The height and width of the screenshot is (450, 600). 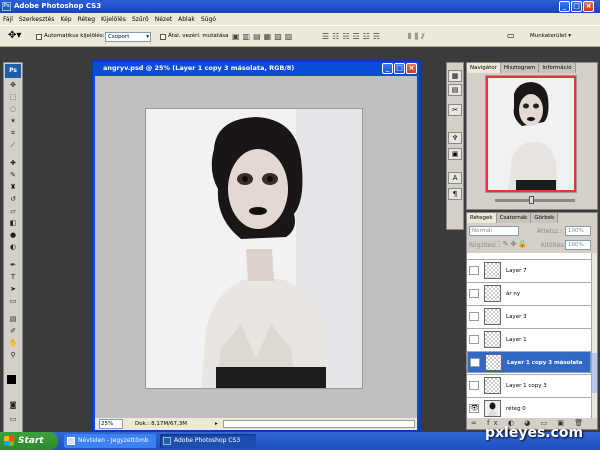 I want to click on opacity-input: 100%, so click(x=578, y=231).